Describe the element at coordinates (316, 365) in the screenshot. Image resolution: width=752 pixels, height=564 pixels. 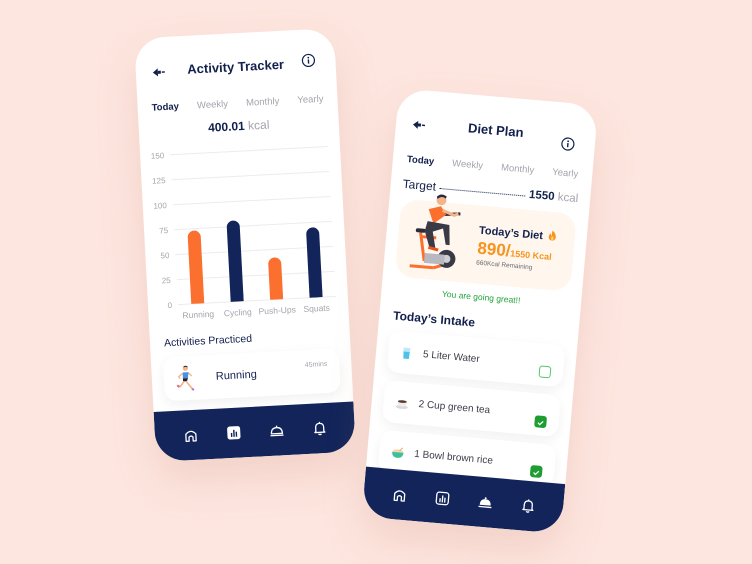
I see `activity-duration: 45mins` at that location.